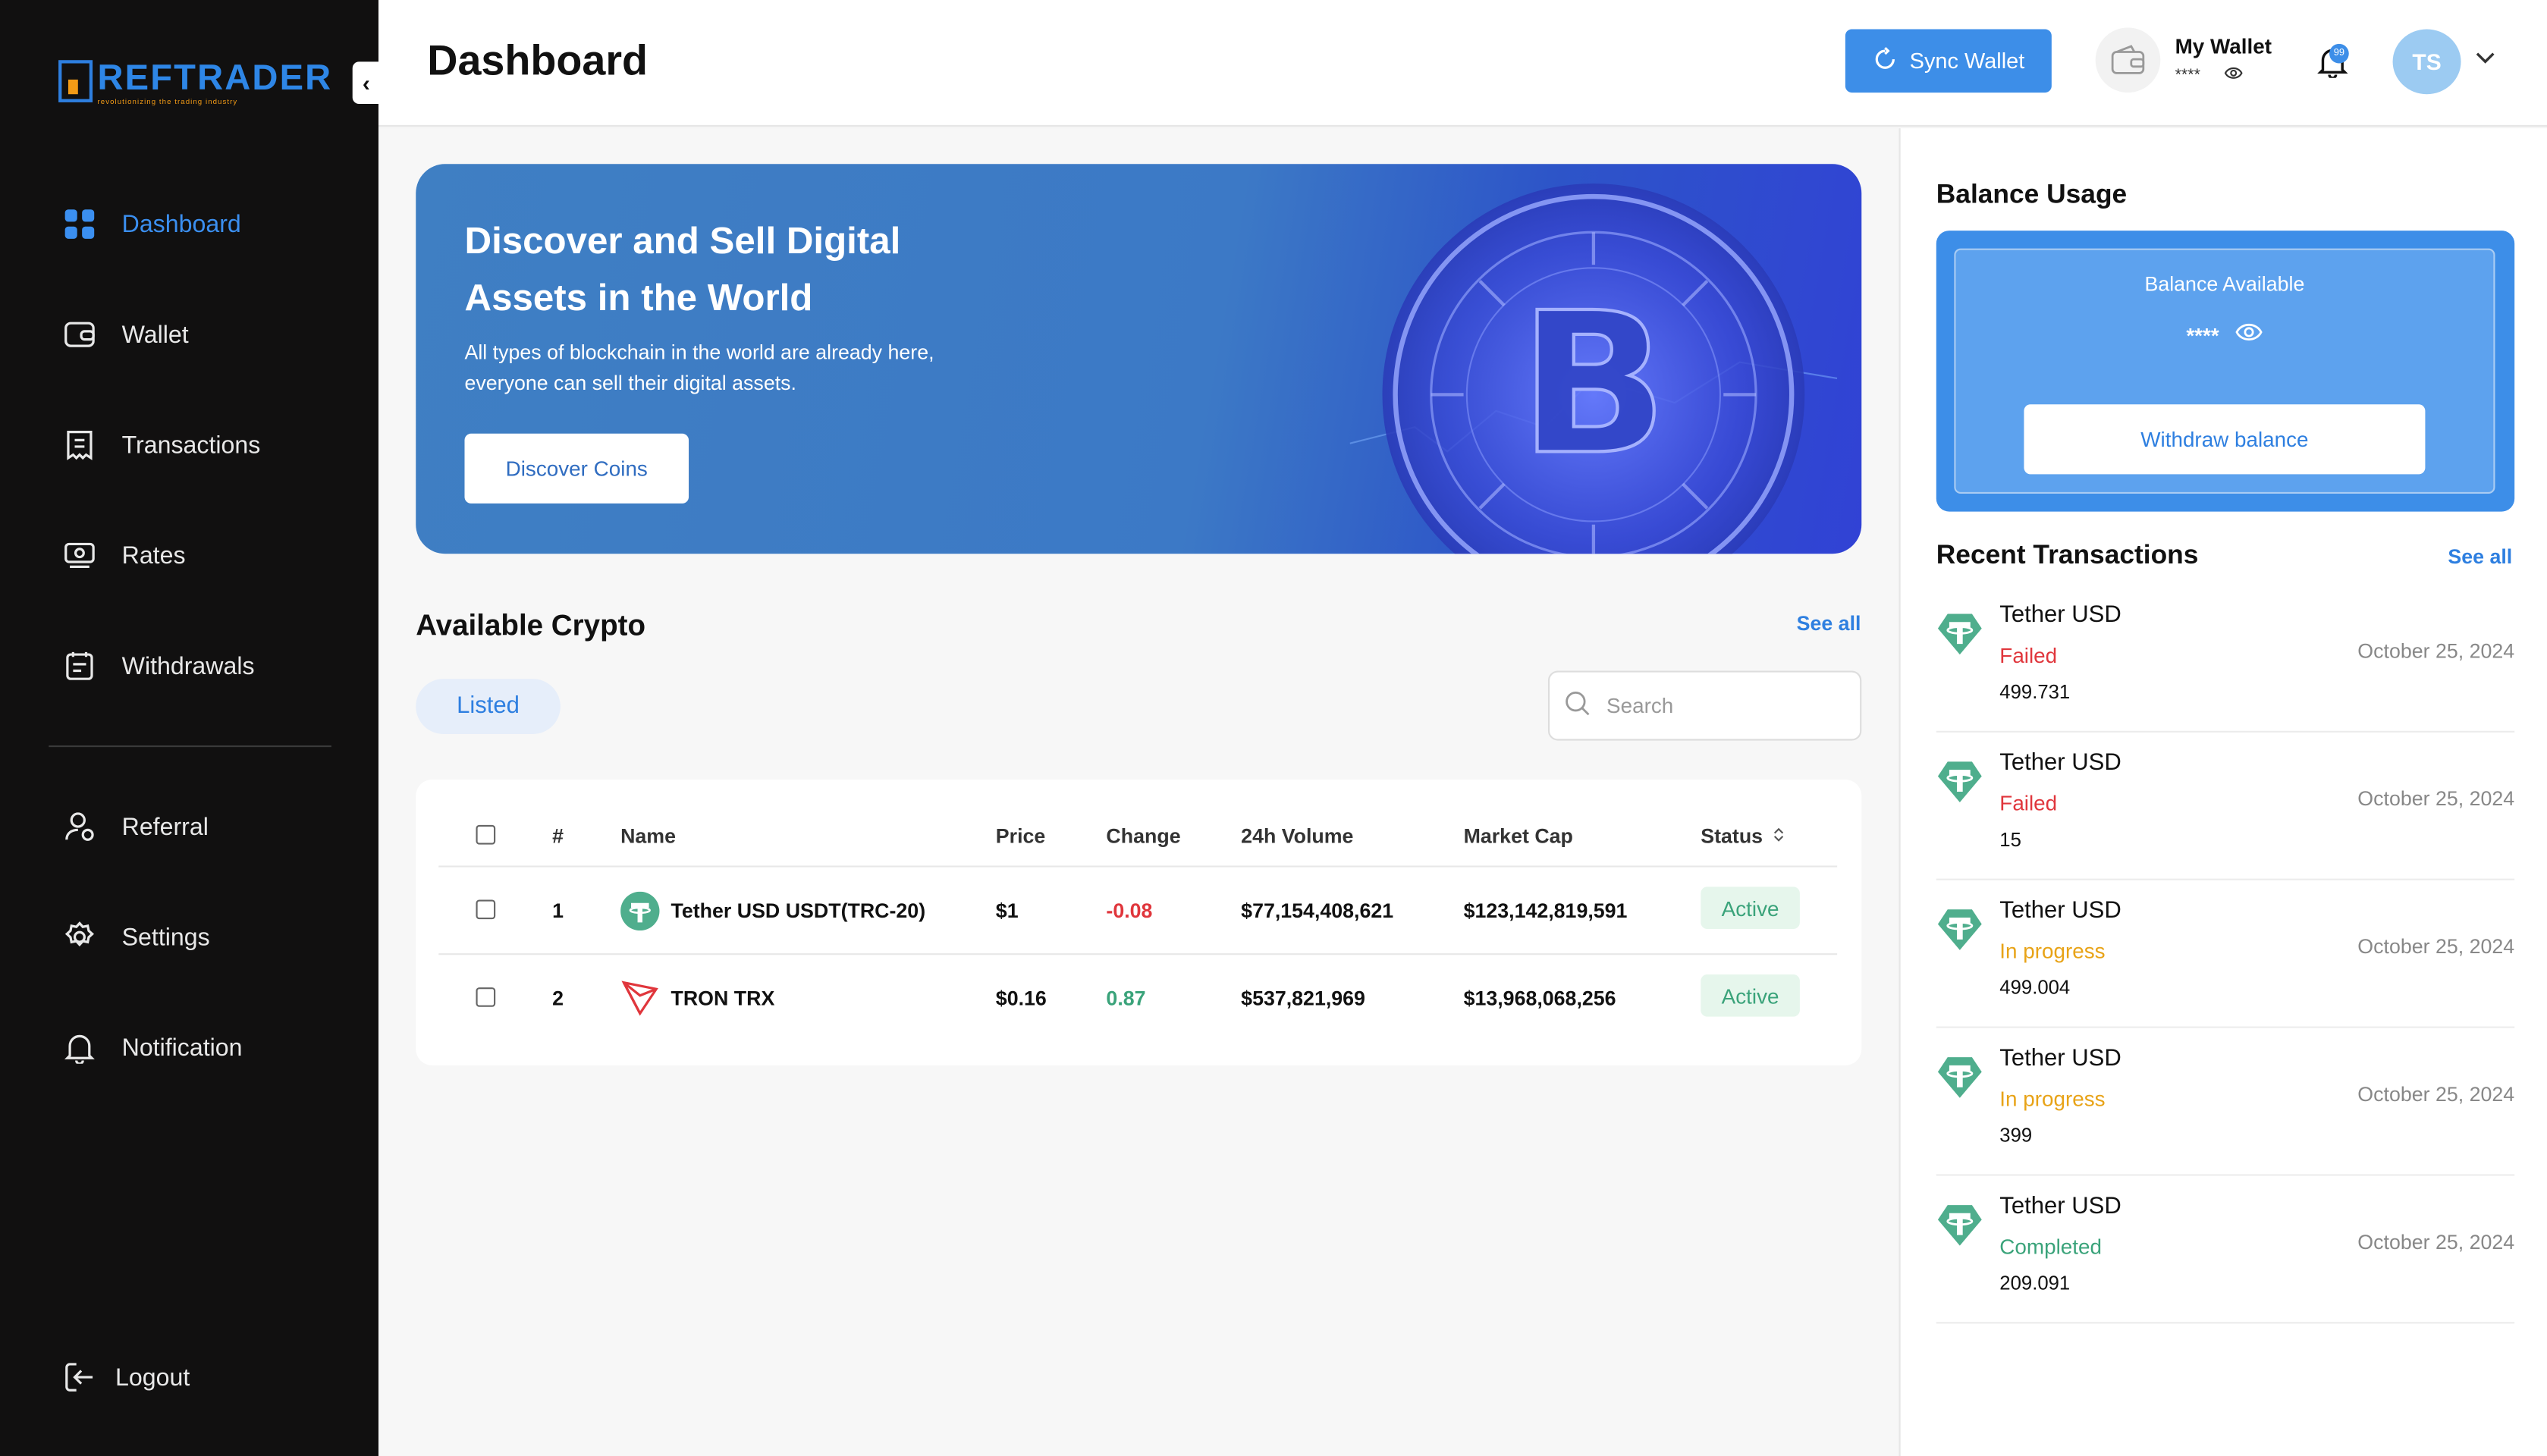 This screenshot has width=2547, height=1456. I want to click on row-number: 2, so click(558, 999).